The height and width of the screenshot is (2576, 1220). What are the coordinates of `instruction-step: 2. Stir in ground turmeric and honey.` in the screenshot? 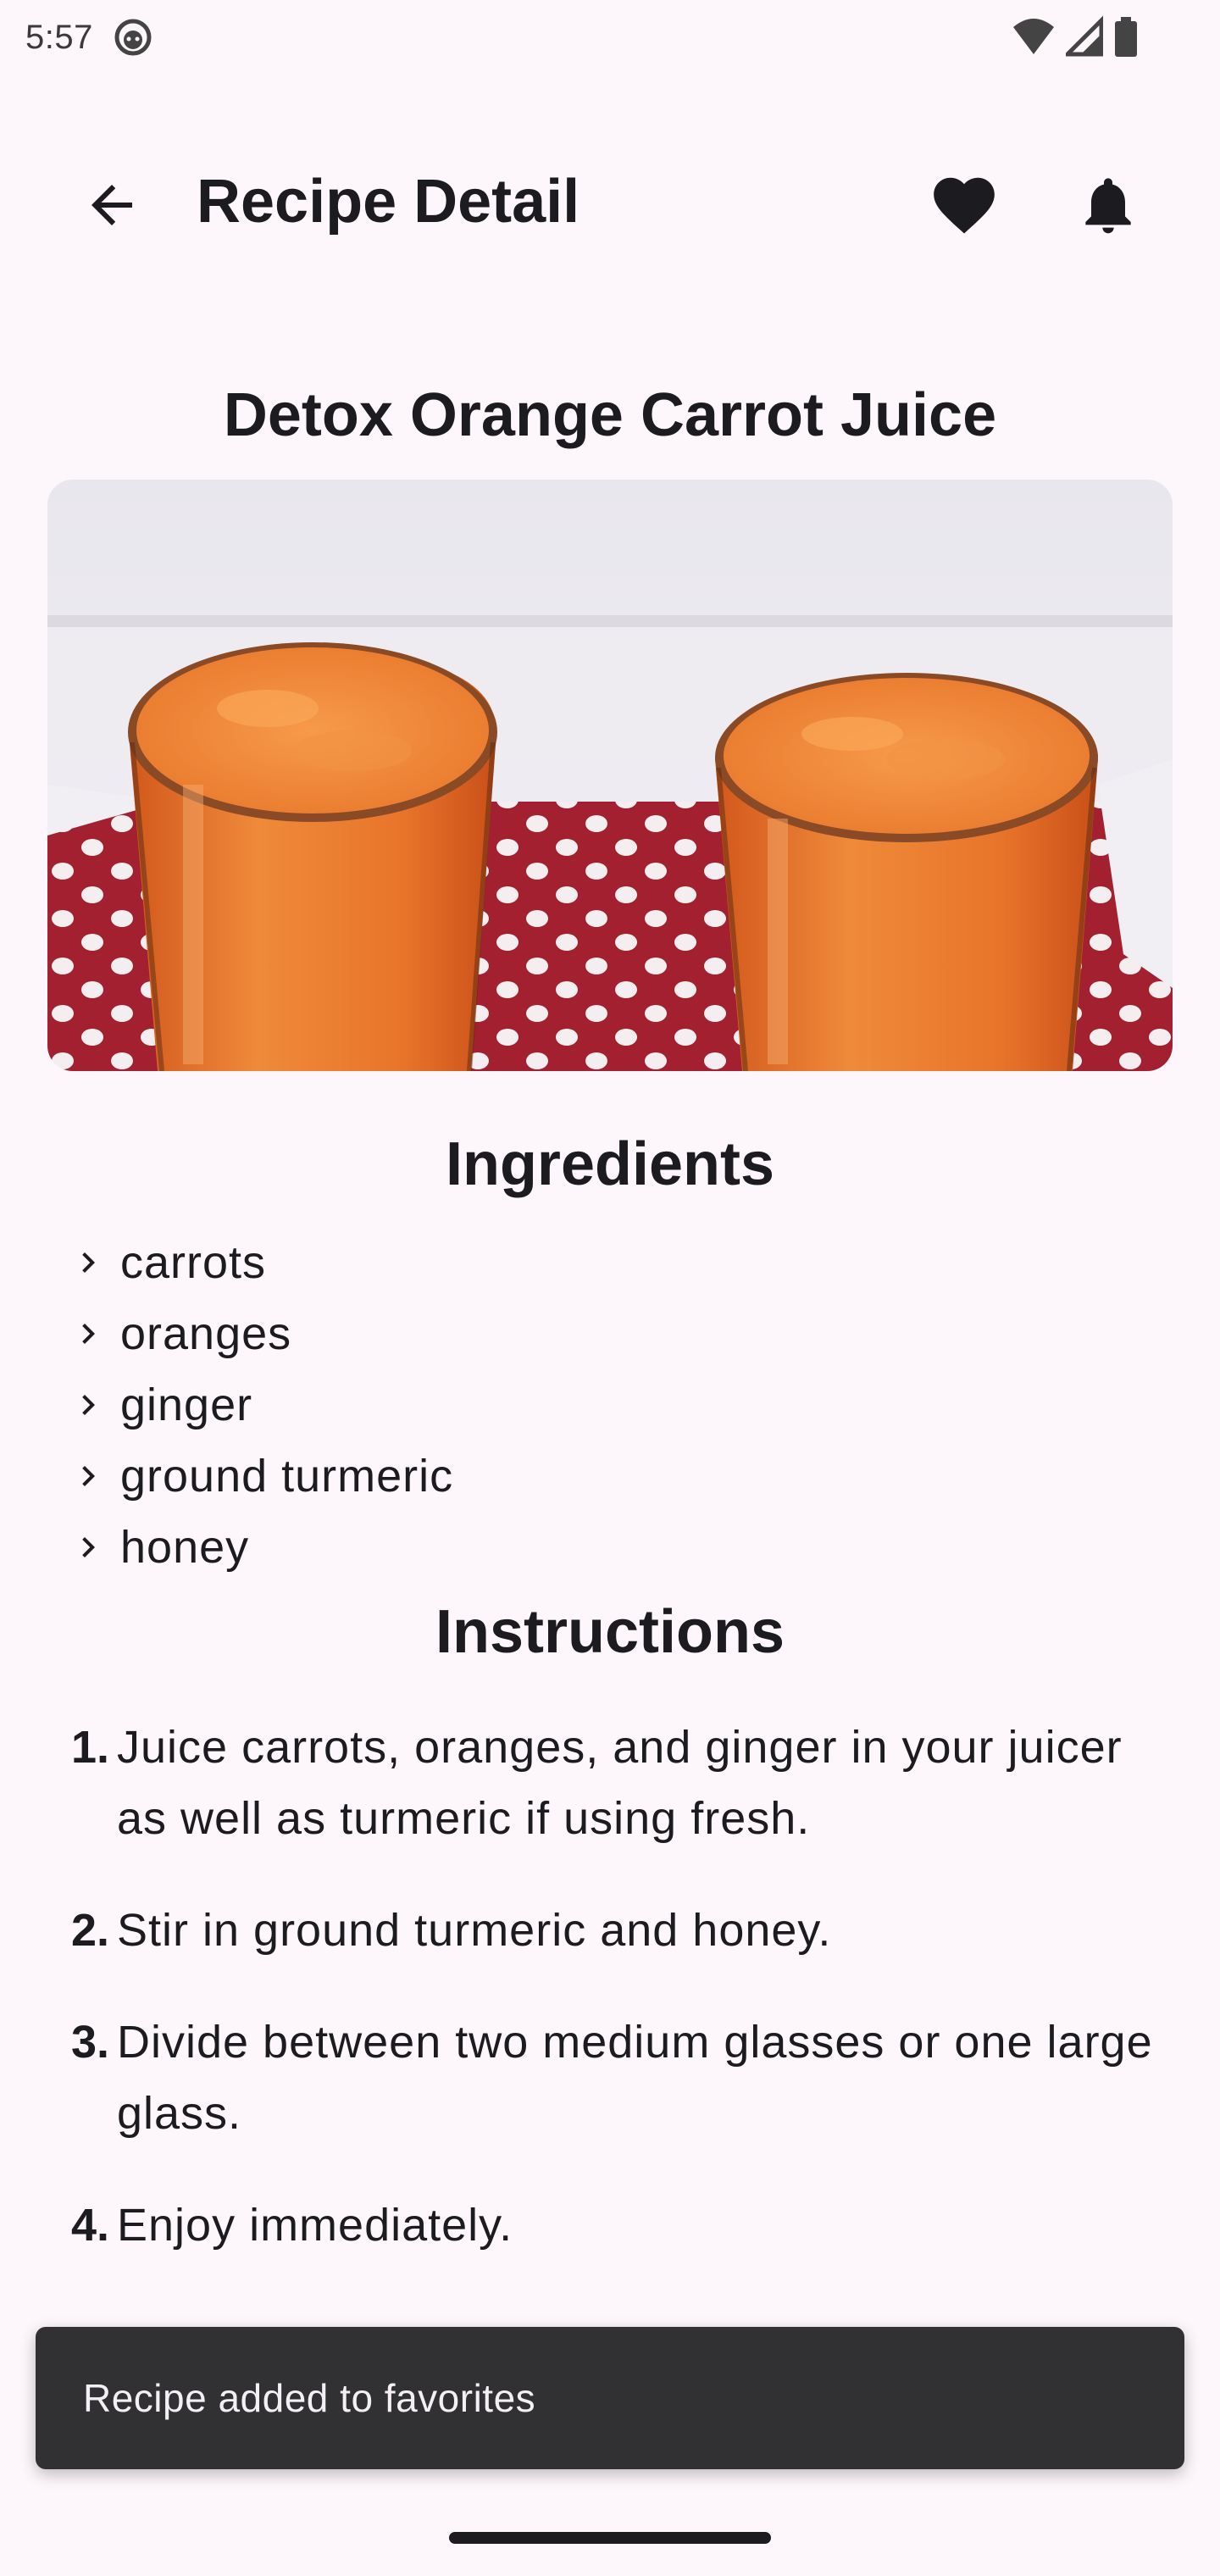 It's located at (613, 1930).